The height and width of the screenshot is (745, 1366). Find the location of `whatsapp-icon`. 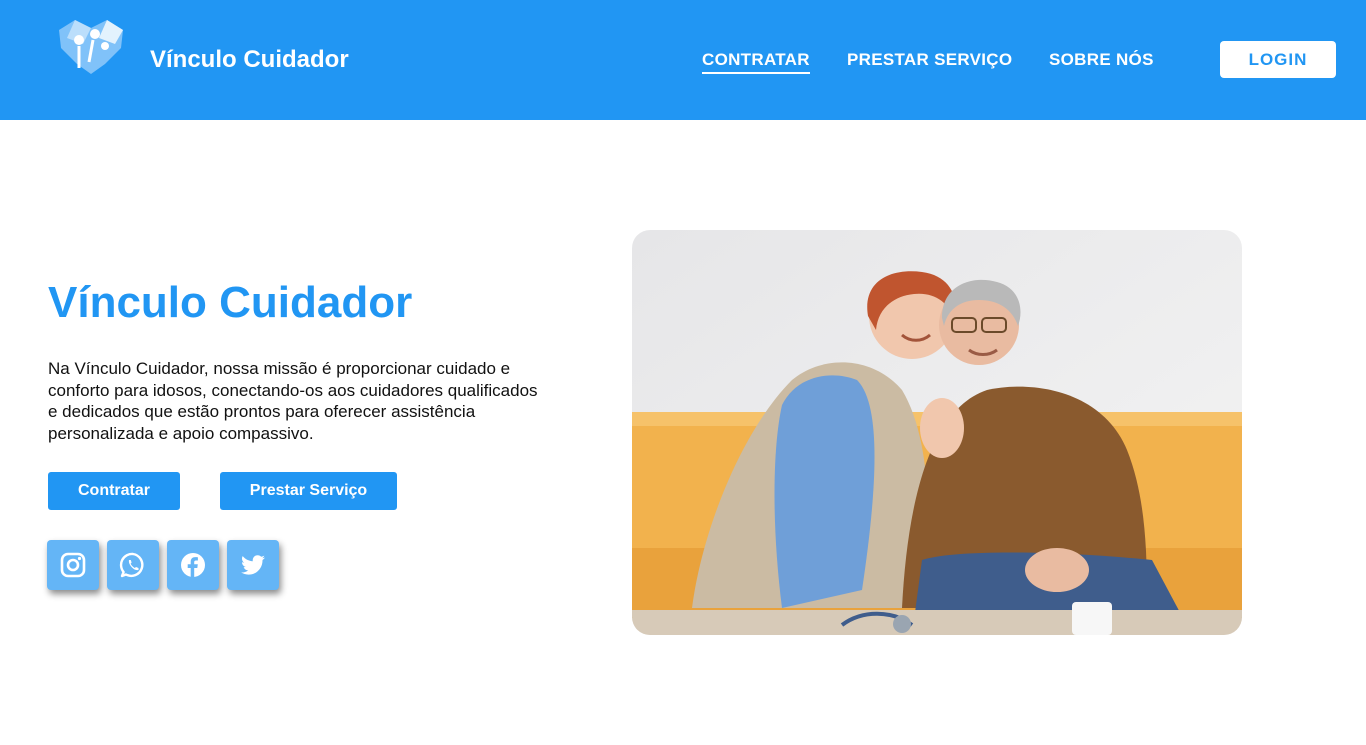

whatsapp-icon is located at coordinates (131, 565).